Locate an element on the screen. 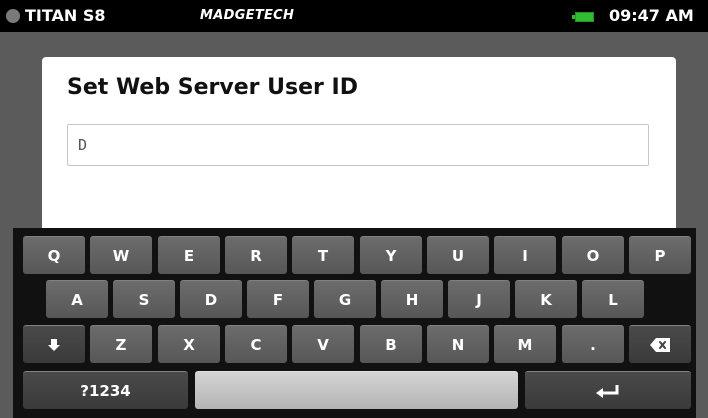 This screenshot has width=708, height=418. enter-return-icon is located at coordinates (607, 391).